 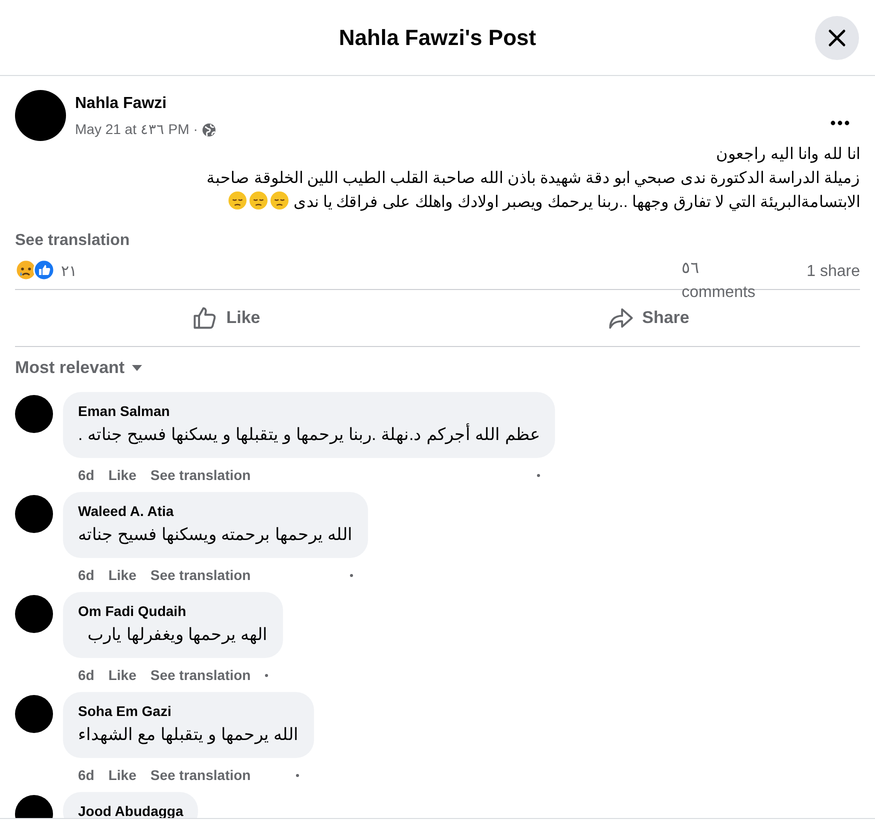 What do you see at coordinates (215, 511) in the screenshot?
I see `commenter-name: Waleed A. Atia` at bounding box center [215, 511].